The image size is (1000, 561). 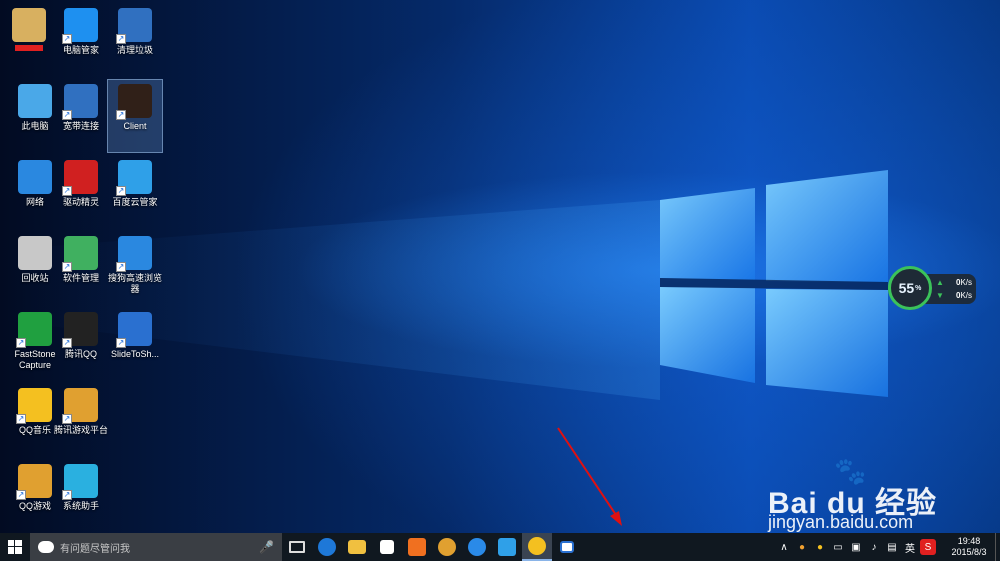 I want to click on desktop-icon-system-assistant: ↗ 系统助手, so click(x=81, y=496).